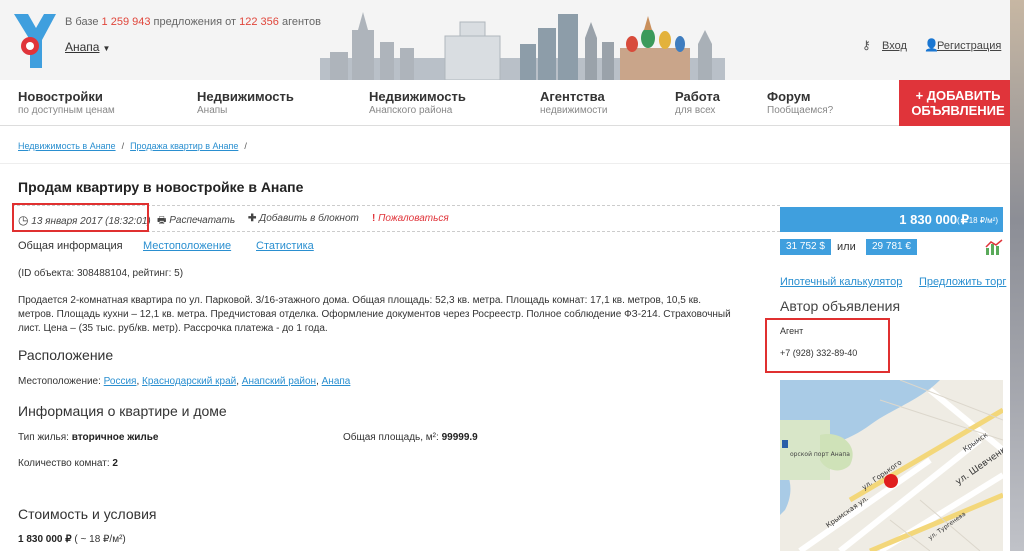 The image size is (1024, 551). What do you see at coordinates (259, 22) in the screenshot?
I see `agents-count: 122 356` at bounding box center [259, 22].